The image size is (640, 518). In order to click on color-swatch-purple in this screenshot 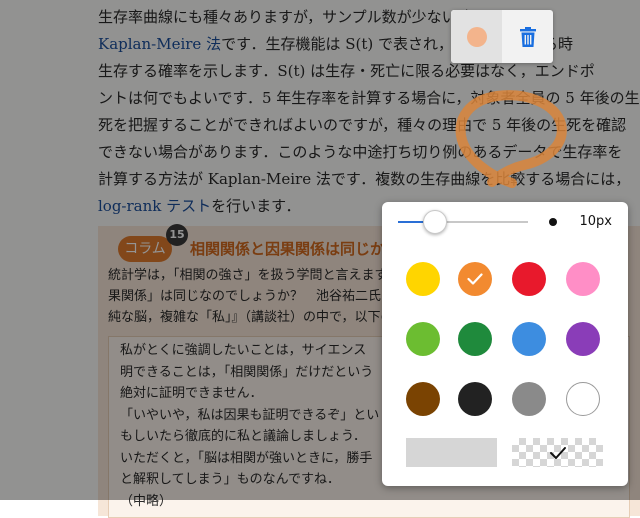, I will do `click(583, 339)`.